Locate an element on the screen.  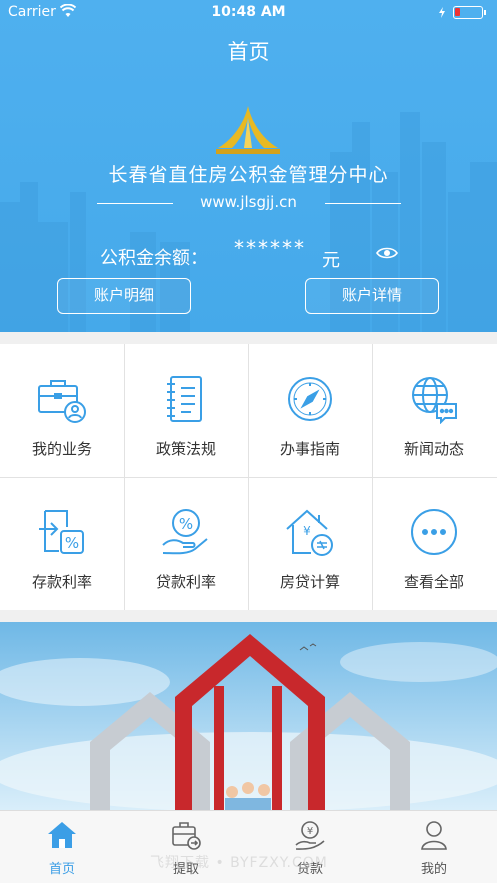
globe-chat-icon is located at coordinates (434, 400).